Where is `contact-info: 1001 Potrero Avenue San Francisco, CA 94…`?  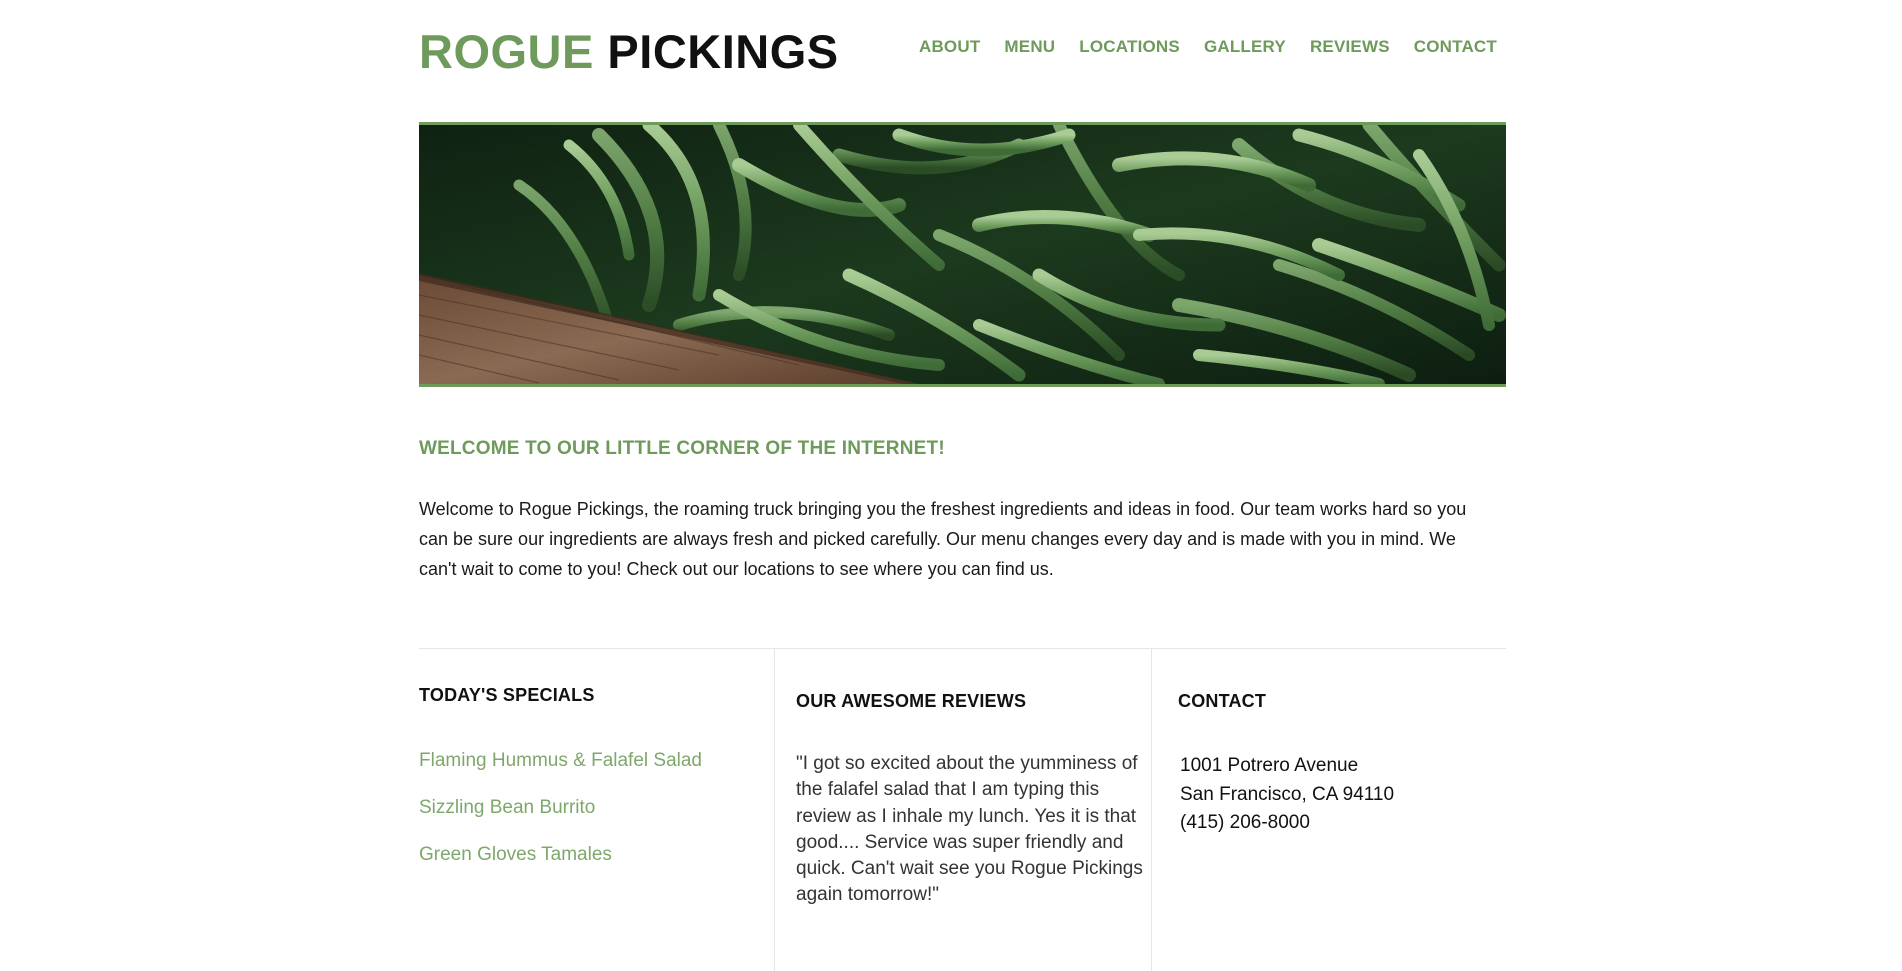 contact-info: 1001 Potrero Avenue San Francisco, CA 94… is located at coordinates (1287, 795).